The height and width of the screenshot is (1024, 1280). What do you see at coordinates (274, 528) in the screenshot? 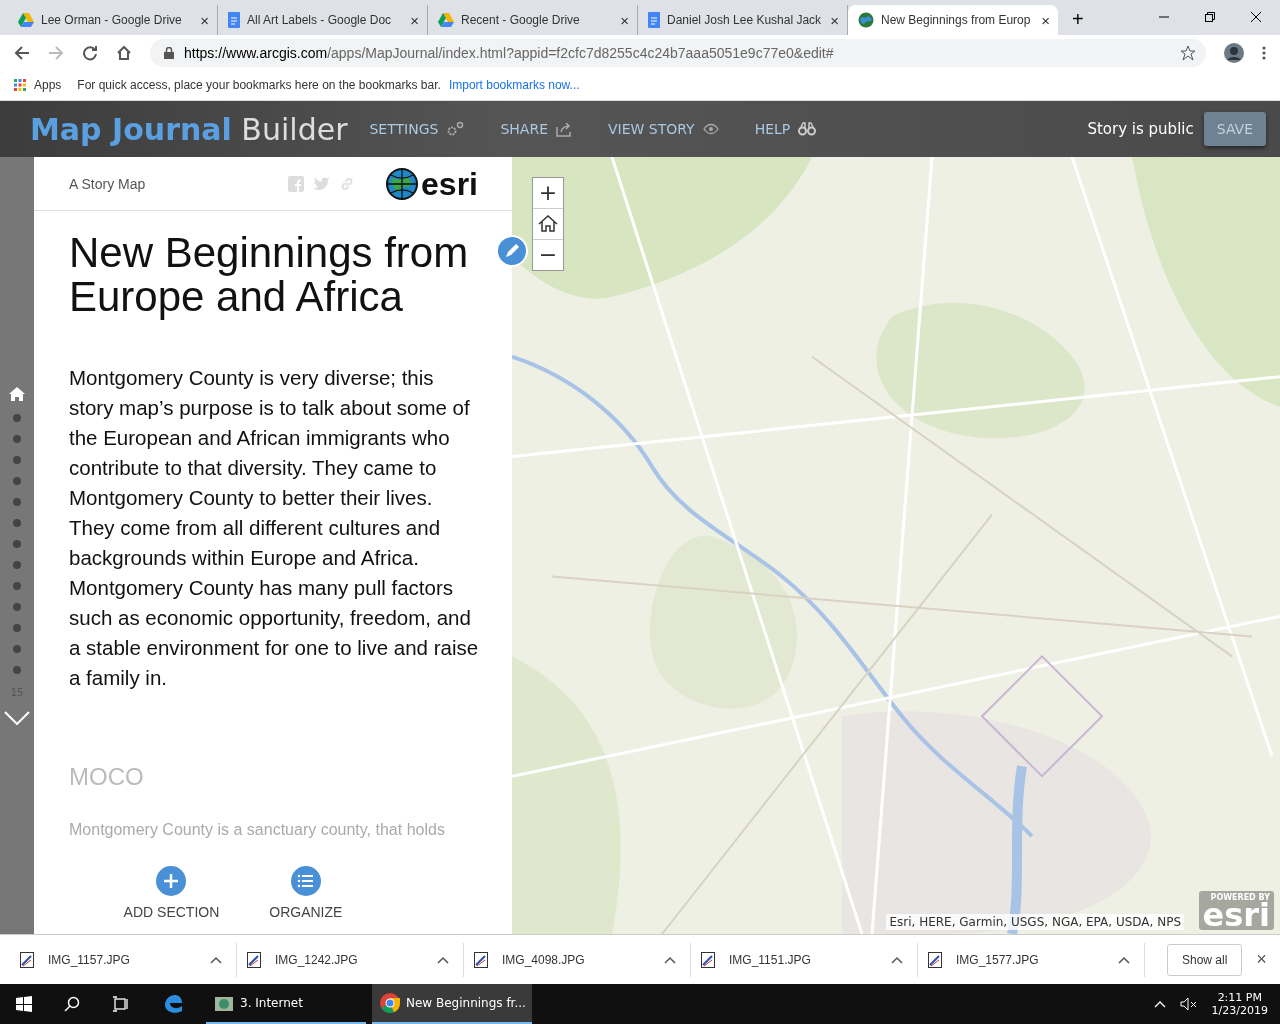
I see `story-text: Montgomery County is very diverse; this story map’s purpose is to talk about some of the European and African immigrants who contribute to that diversity. They came to Montgomery County to better their lives. They come from all different cultures and backgrounds within Europe and Africa. Montgomery County has many pull factors such as economic opportunity, freedom, and a stable environment for one to live and raise a family in.` at bounding box center [274, 528].